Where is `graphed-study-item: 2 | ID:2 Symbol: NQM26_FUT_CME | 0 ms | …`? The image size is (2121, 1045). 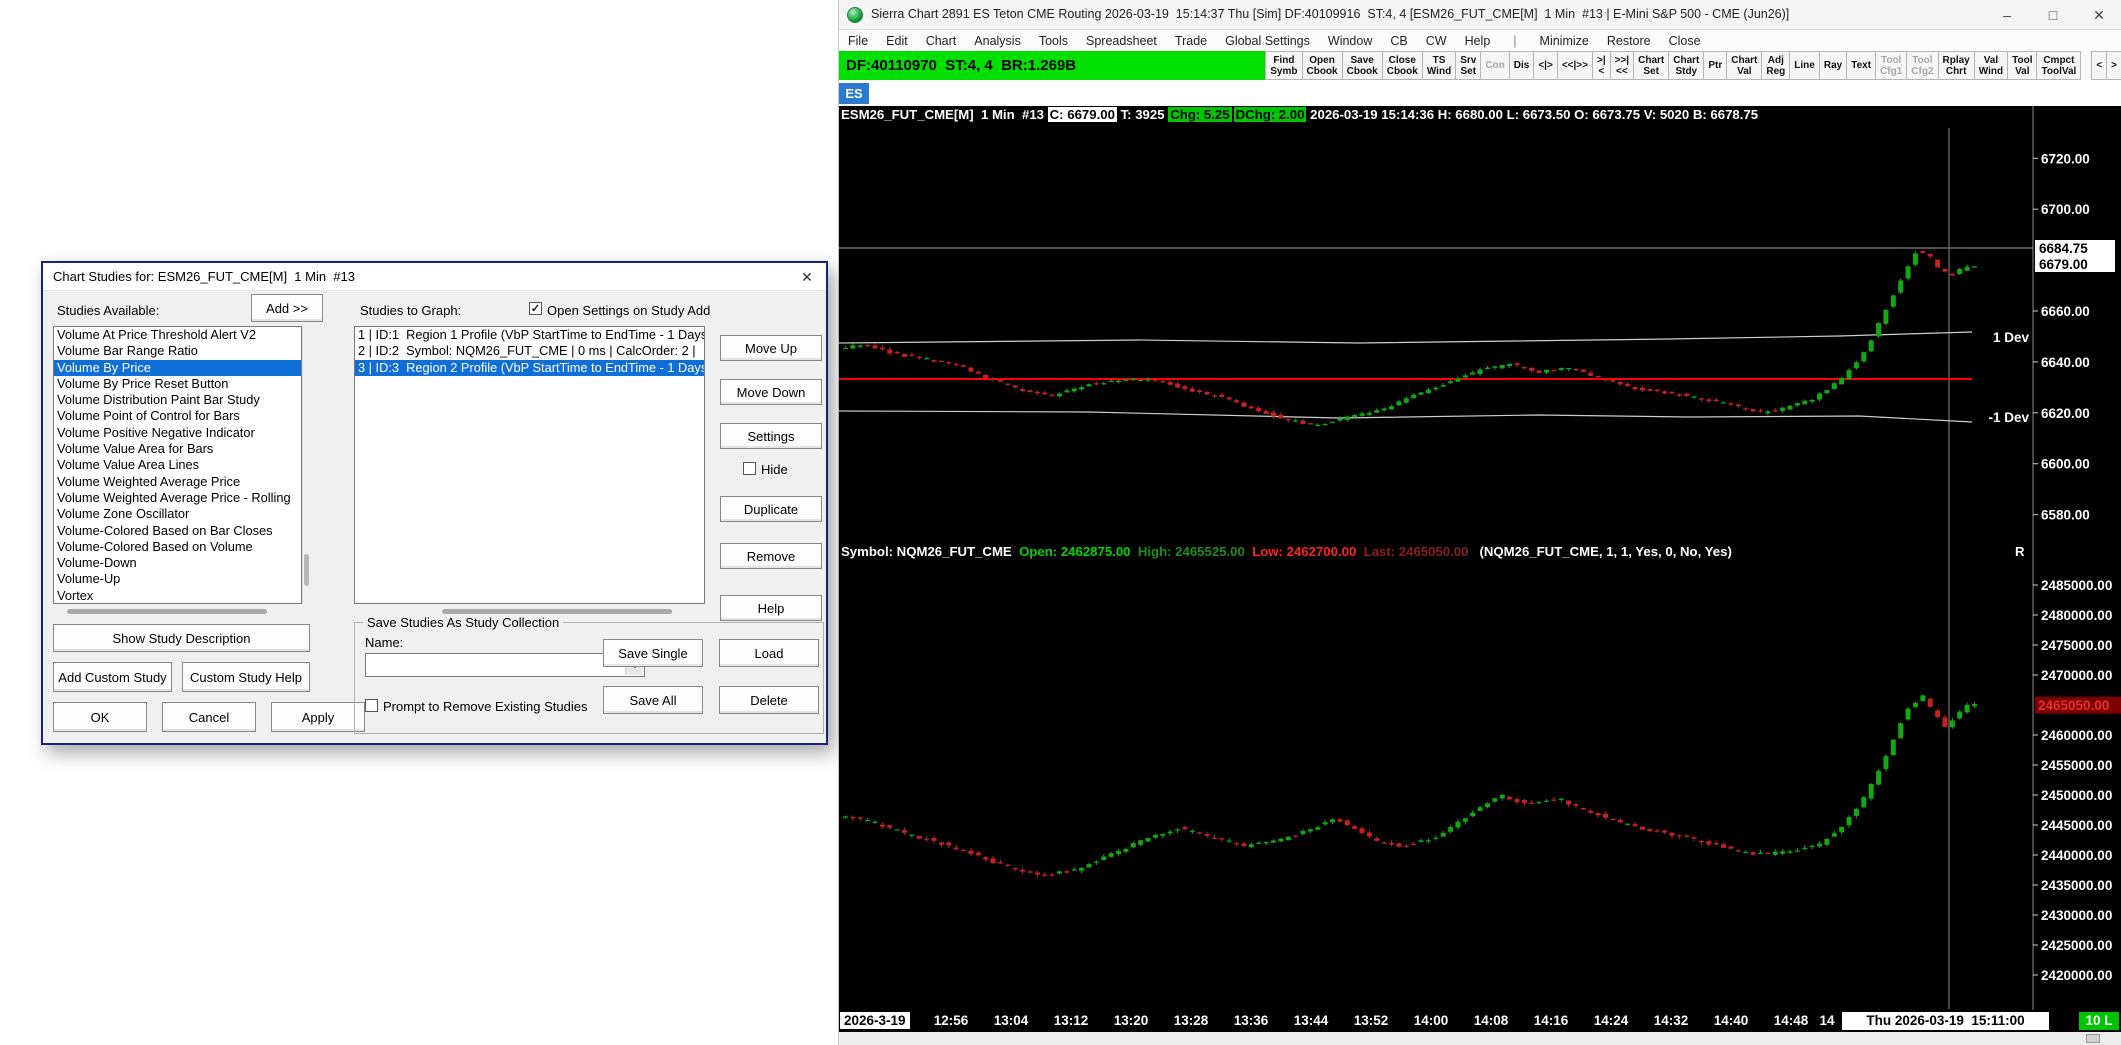 graphed-study-item: 2 | ID:2 Symbol: NQM26_FUT_CME | 0 ms | … is located at coordinates (529, 351).